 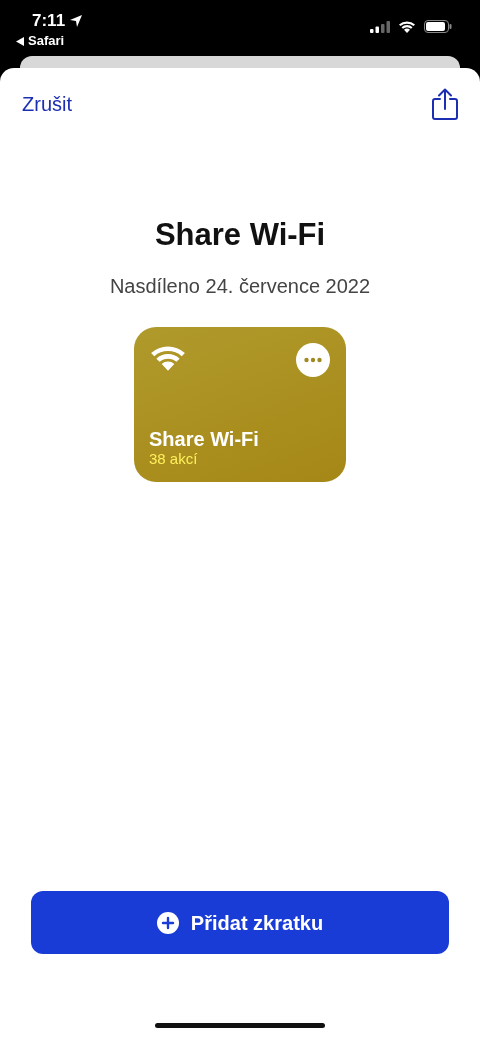 What do you see at coordinates (407, 26) in the screenshot?
I see `wifi-icon` at bounding box center [407, 26].